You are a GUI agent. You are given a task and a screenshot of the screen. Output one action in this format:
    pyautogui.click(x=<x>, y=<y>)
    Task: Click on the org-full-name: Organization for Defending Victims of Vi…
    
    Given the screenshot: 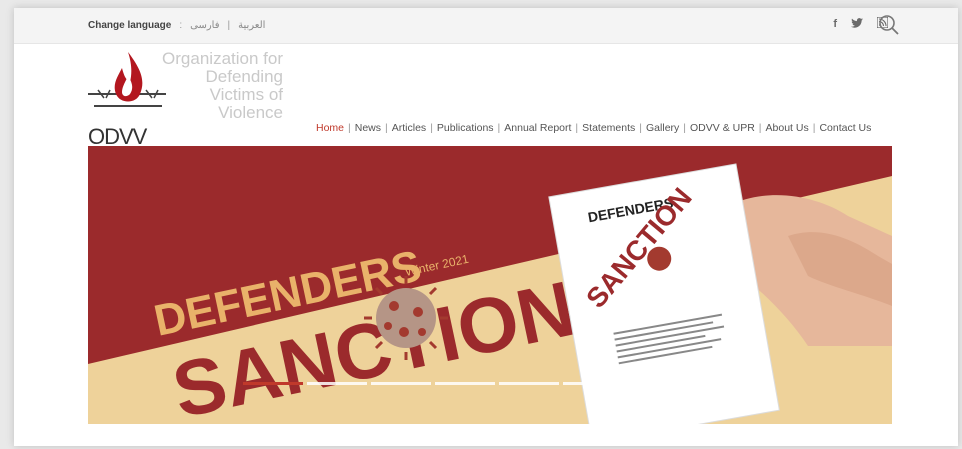 What is the action you would take?
    pyautogui.click(x=222, y=85)
    